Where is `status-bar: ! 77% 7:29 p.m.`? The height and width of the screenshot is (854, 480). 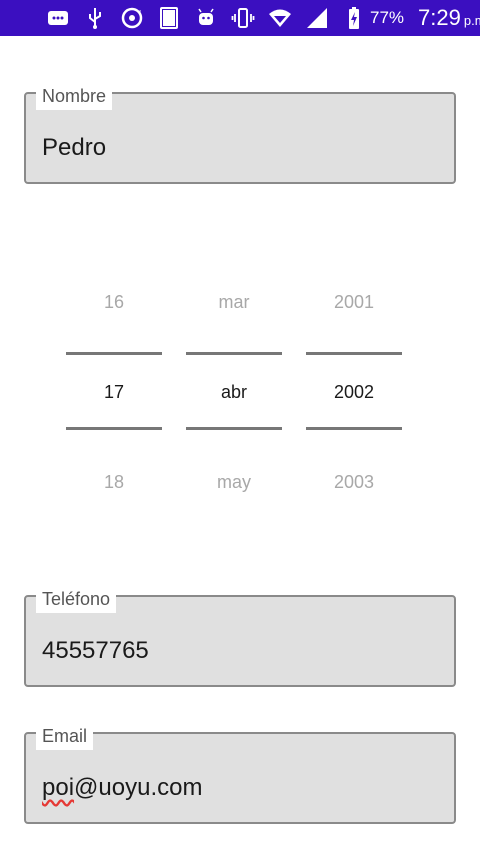 status-bar: ! 77% 7:29 p.m. is located at coordinates (240, 18).